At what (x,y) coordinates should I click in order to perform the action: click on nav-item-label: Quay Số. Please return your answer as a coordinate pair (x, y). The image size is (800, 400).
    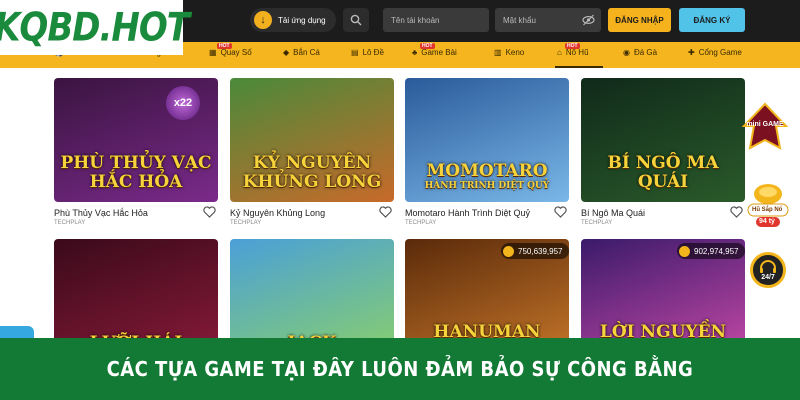
    Looking at the image, I should click on (236, 52).